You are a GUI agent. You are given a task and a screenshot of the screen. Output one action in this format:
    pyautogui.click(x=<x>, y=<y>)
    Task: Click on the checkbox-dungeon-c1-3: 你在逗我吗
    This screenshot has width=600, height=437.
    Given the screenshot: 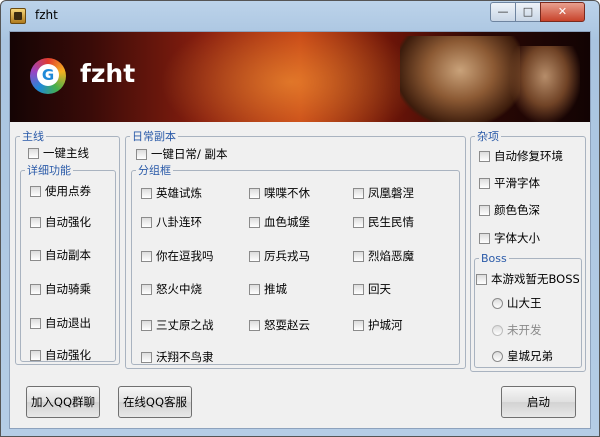 What is the action you would take?
    pyautogui.click(x=177, y=256)
    